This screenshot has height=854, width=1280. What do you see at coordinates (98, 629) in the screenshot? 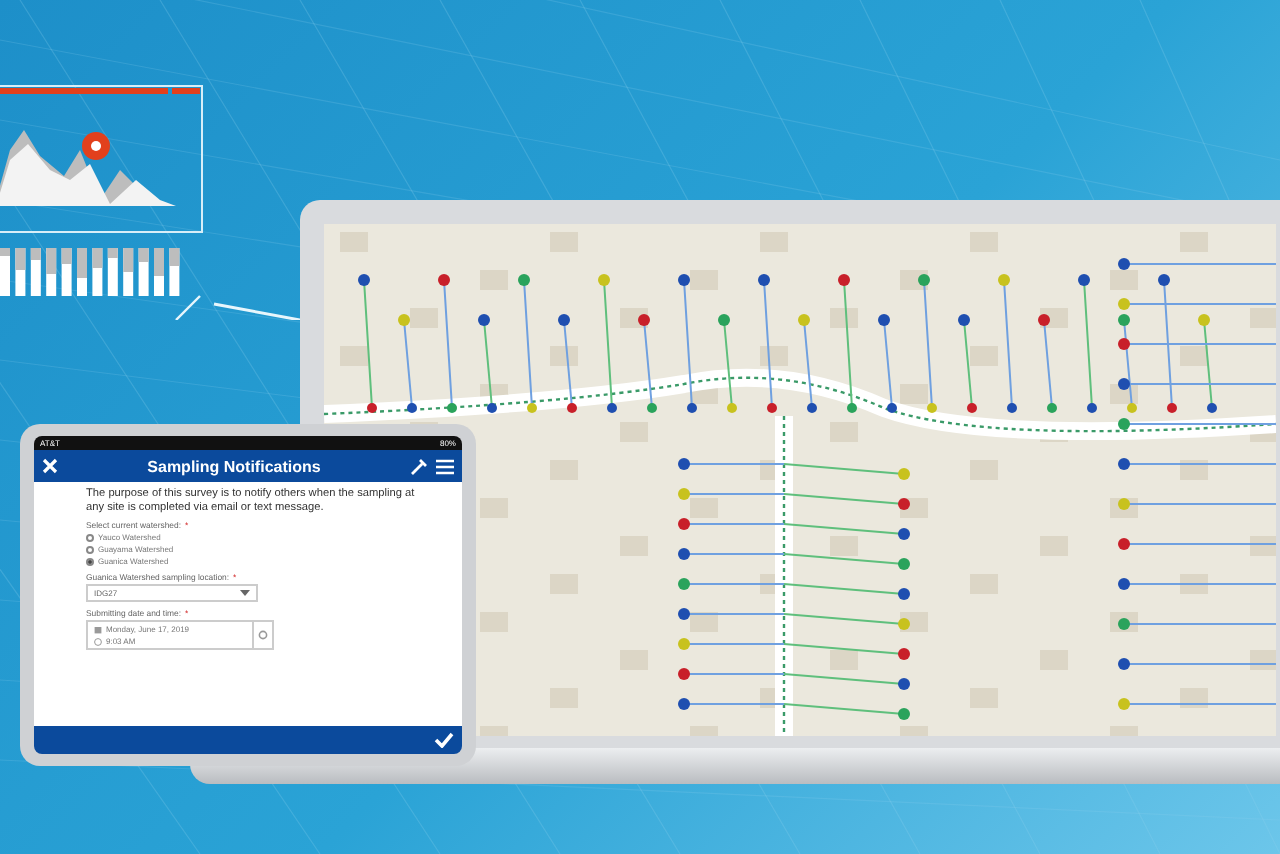
I see `calendar-icon` at bounding box center [98, 629].